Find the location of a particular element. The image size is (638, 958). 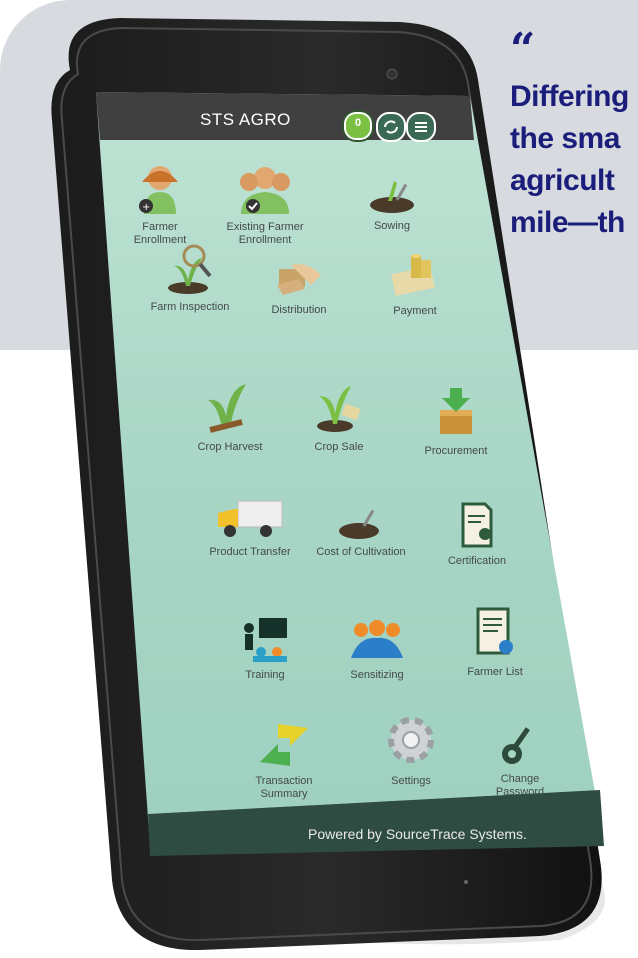

tile-farmer-list: Farmer List is located at coordinates (495, 642).